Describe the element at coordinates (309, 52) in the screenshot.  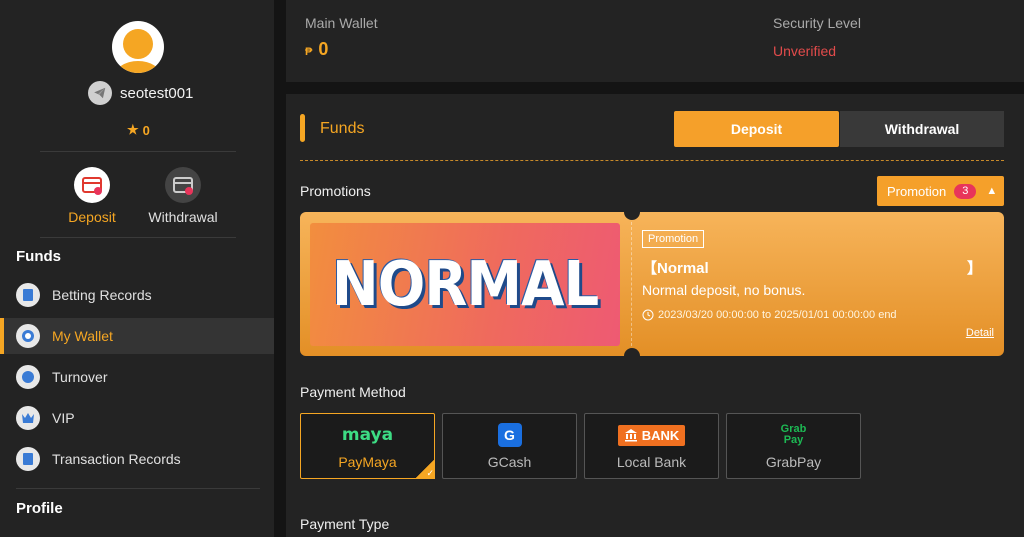
I see `currency-symbol: ₱` at that location.